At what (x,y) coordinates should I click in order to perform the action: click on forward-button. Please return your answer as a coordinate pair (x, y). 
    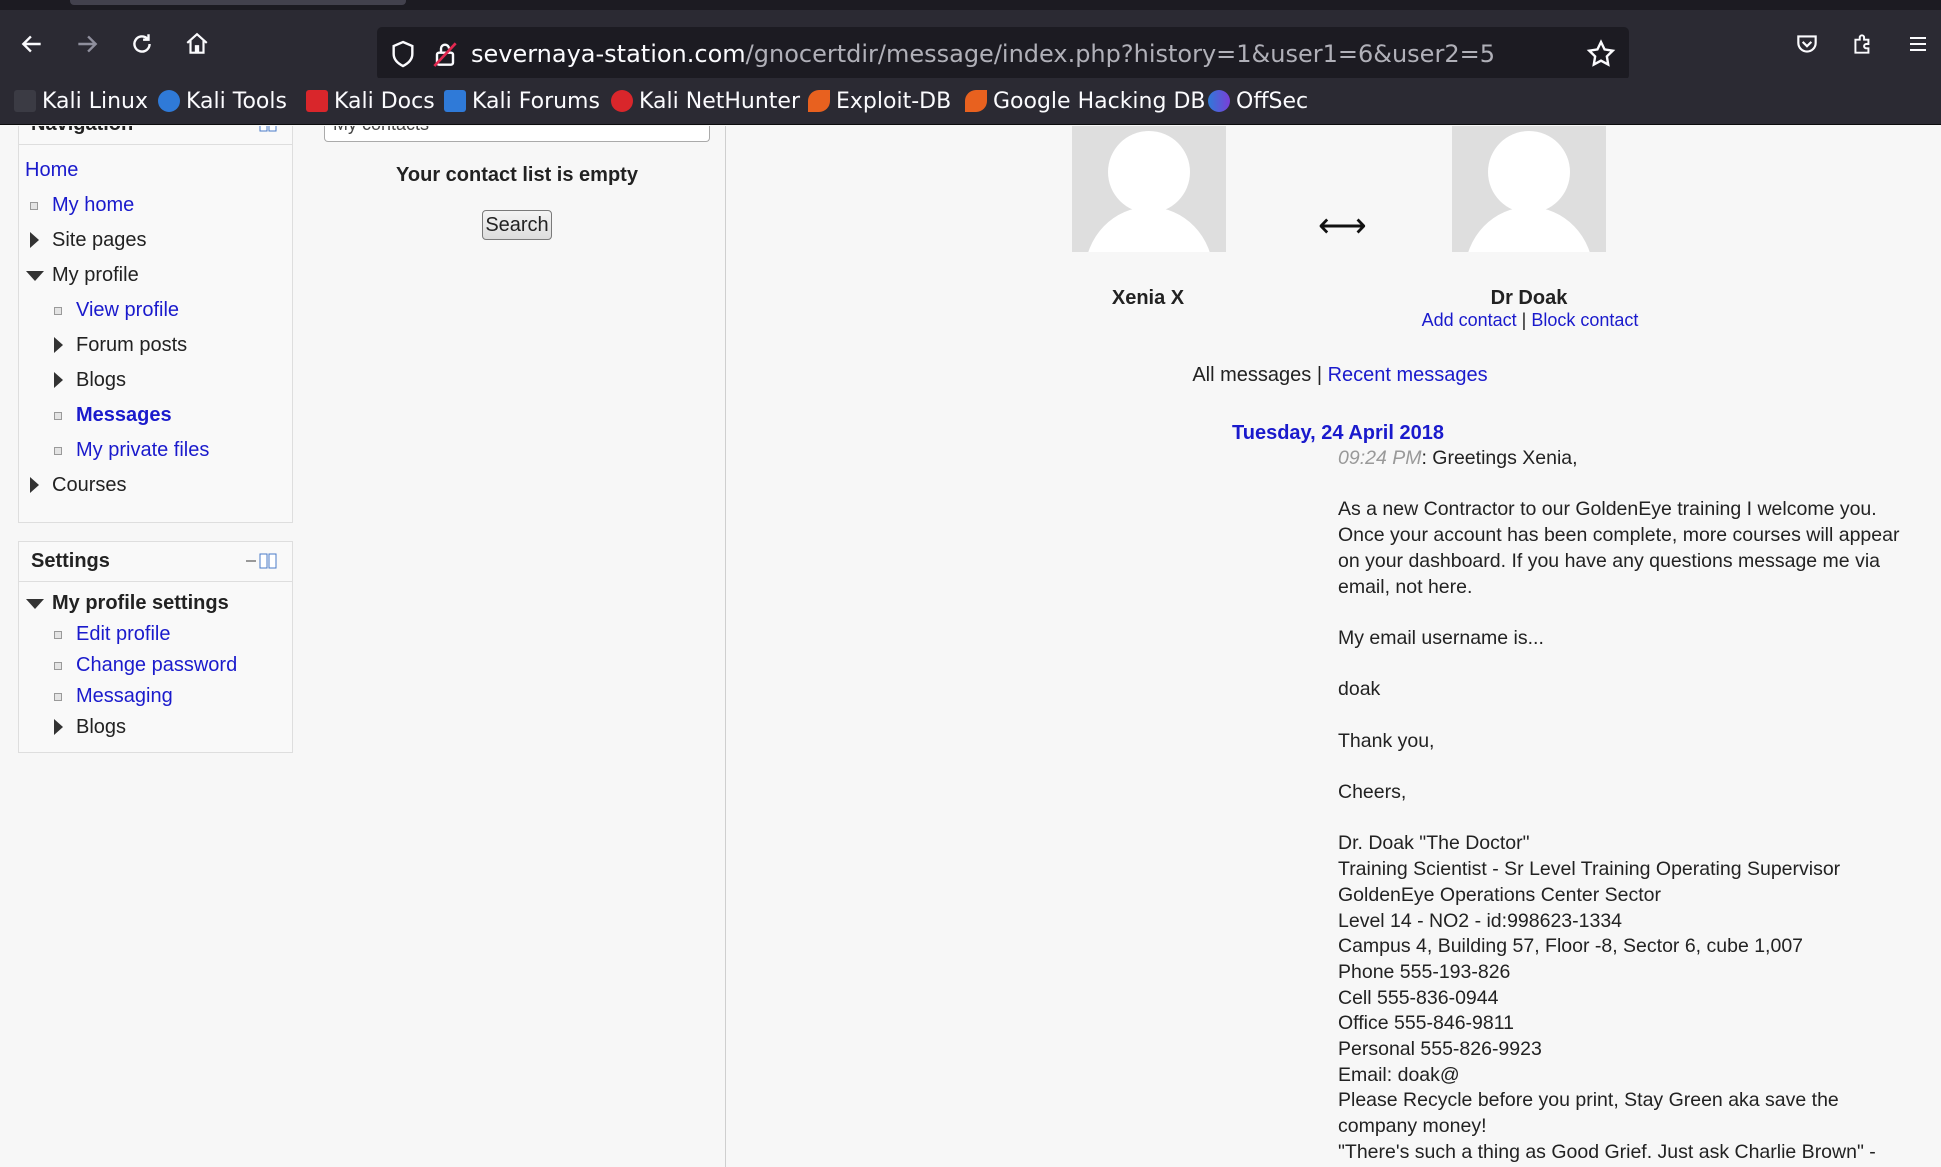
    Looking at the image, I should click on (87, 44).